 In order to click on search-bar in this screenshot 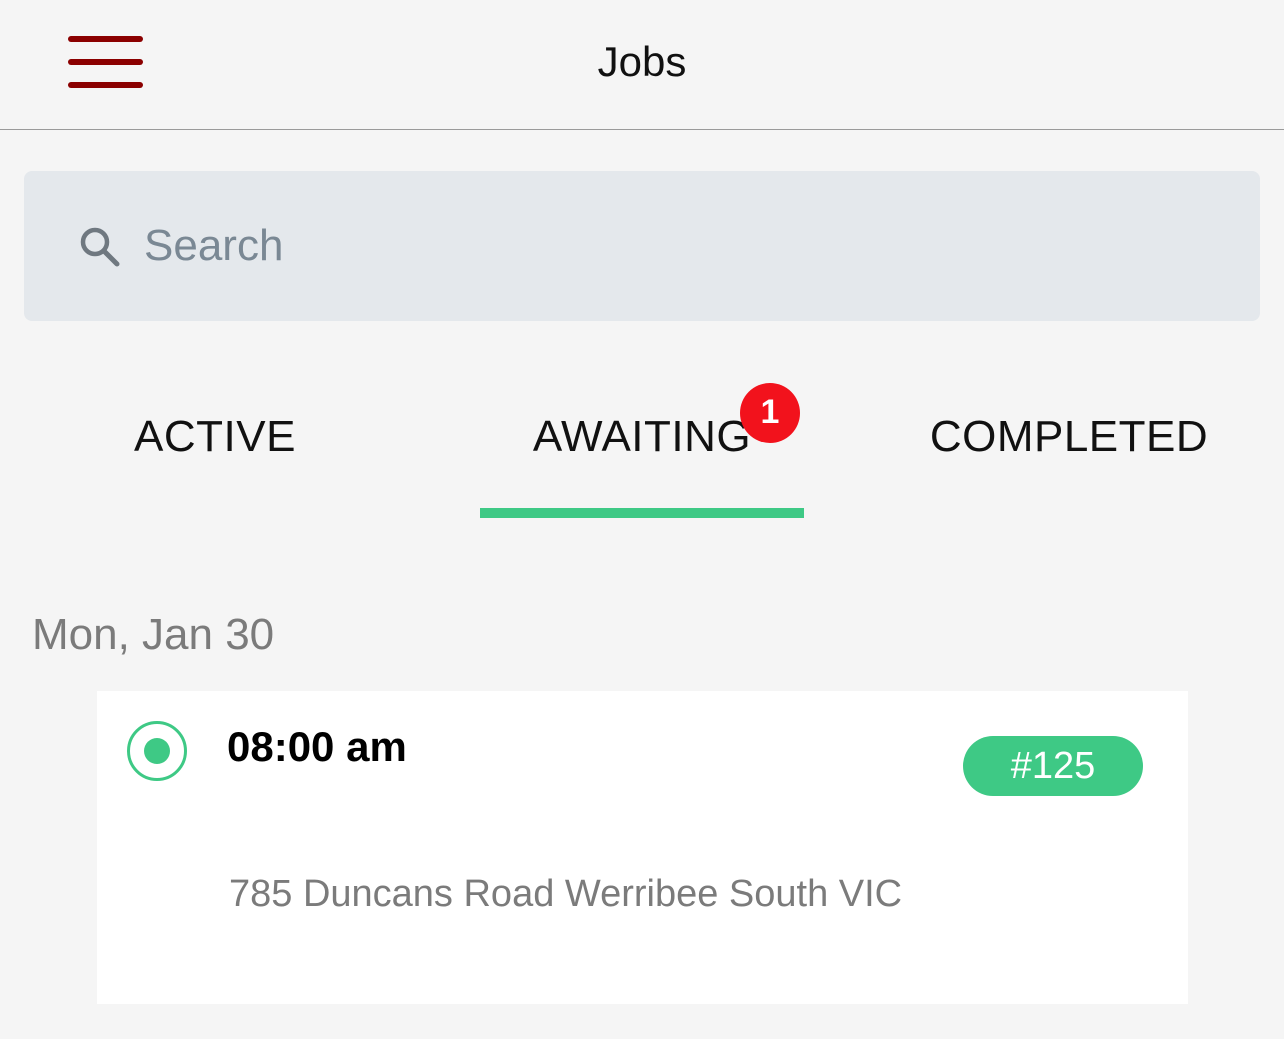, I will do `click(642, 246)`.